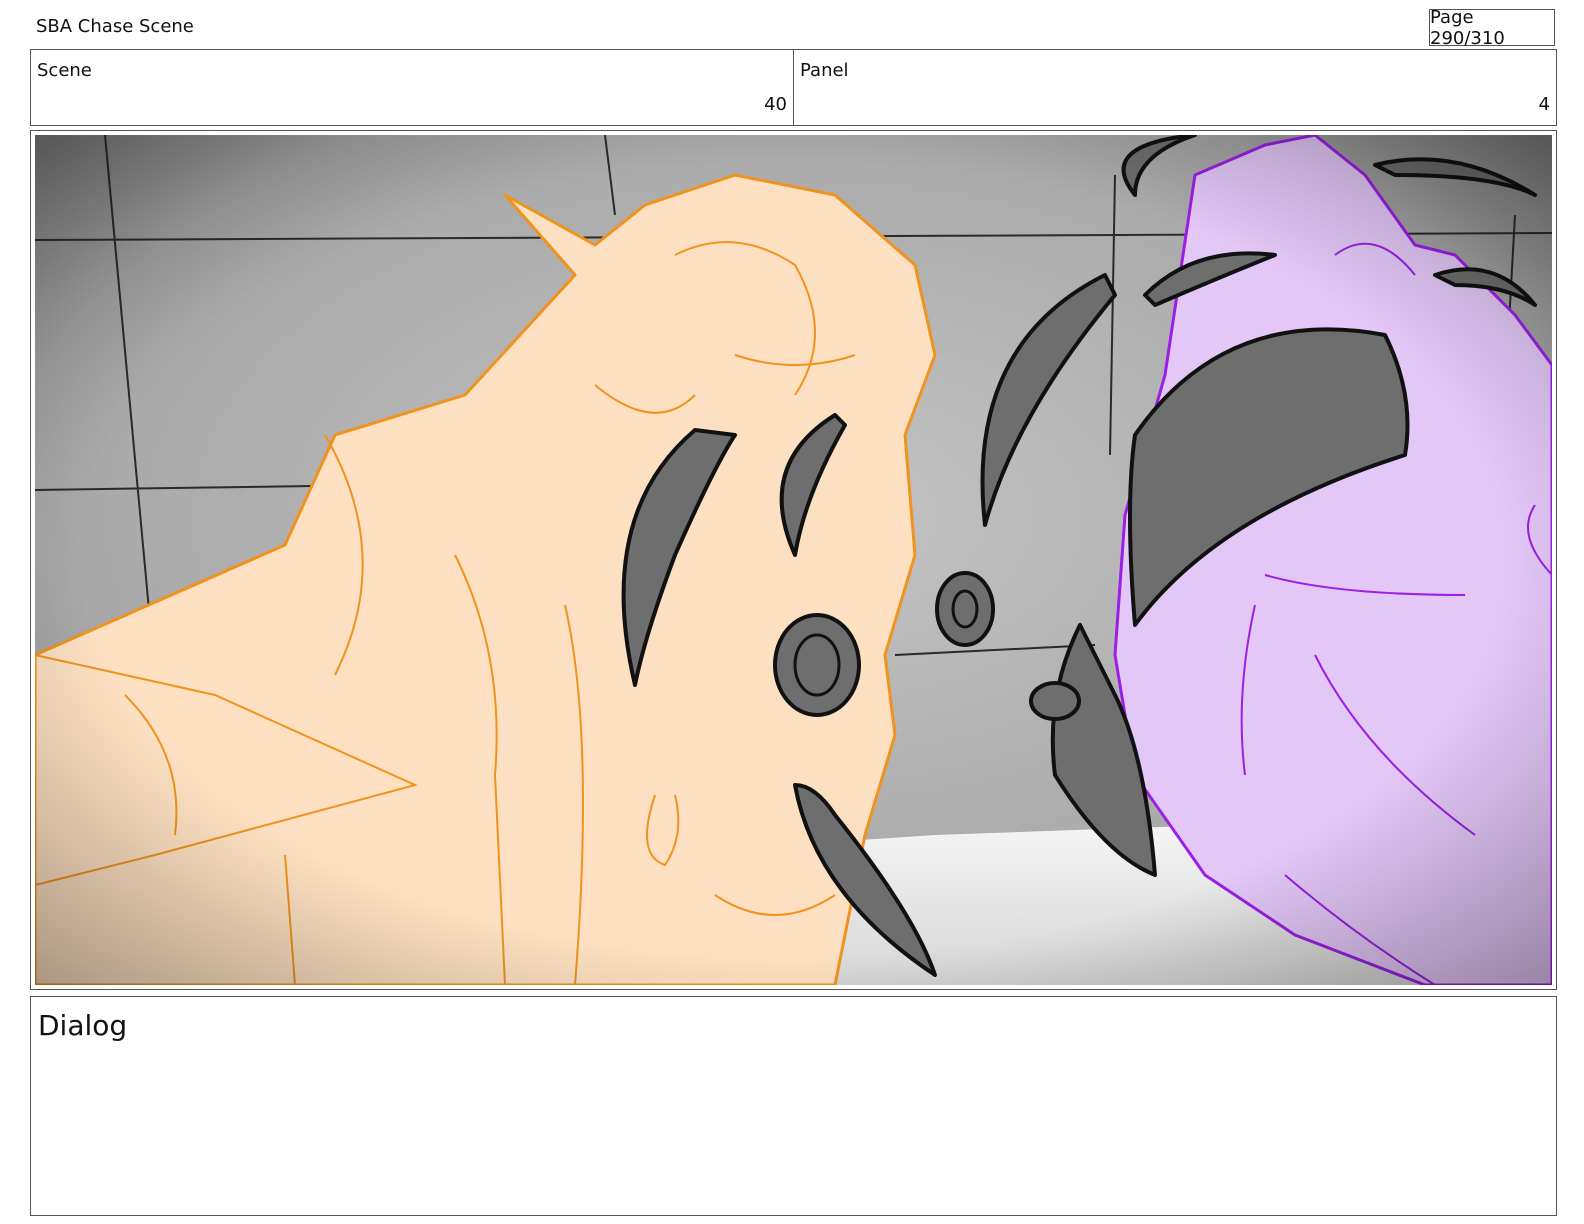 The width and height of the screenshot is (1584, 1224). I want to click on project-title: SBA Chase Scene, so click(115, 26).